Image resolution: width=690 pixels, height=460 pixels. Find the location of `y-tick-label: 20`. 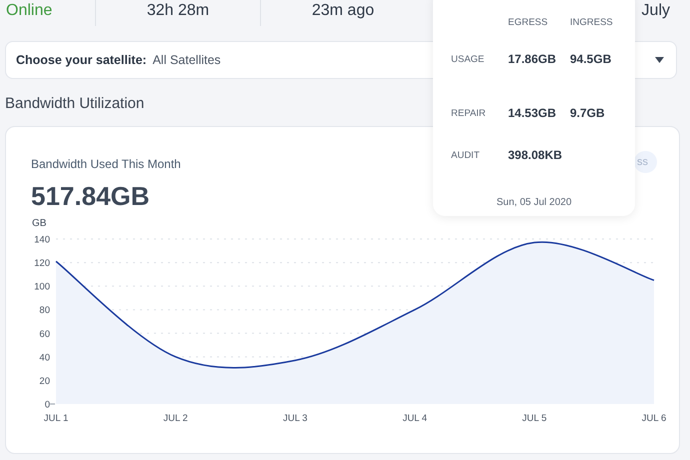

y-tick-label: 20 is located at coordinates (44, 381).